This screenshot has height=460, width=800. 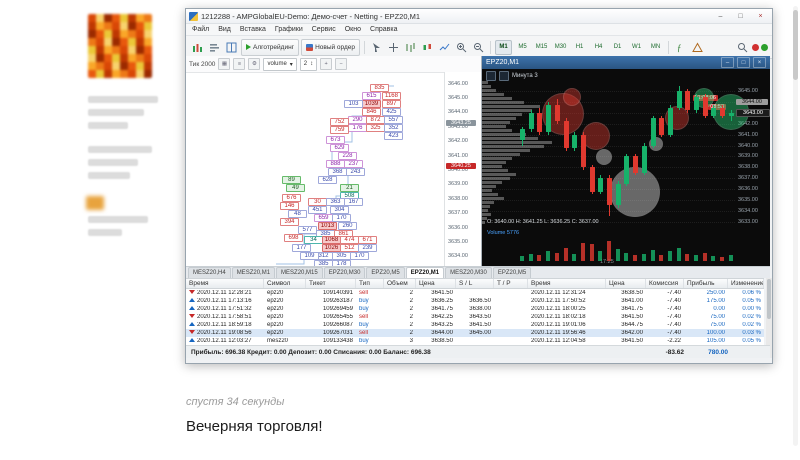 What do you see at coordinates (214, 47) in the screenshot?
I see `chart-profile-icon` at bounding box center [214, 47].